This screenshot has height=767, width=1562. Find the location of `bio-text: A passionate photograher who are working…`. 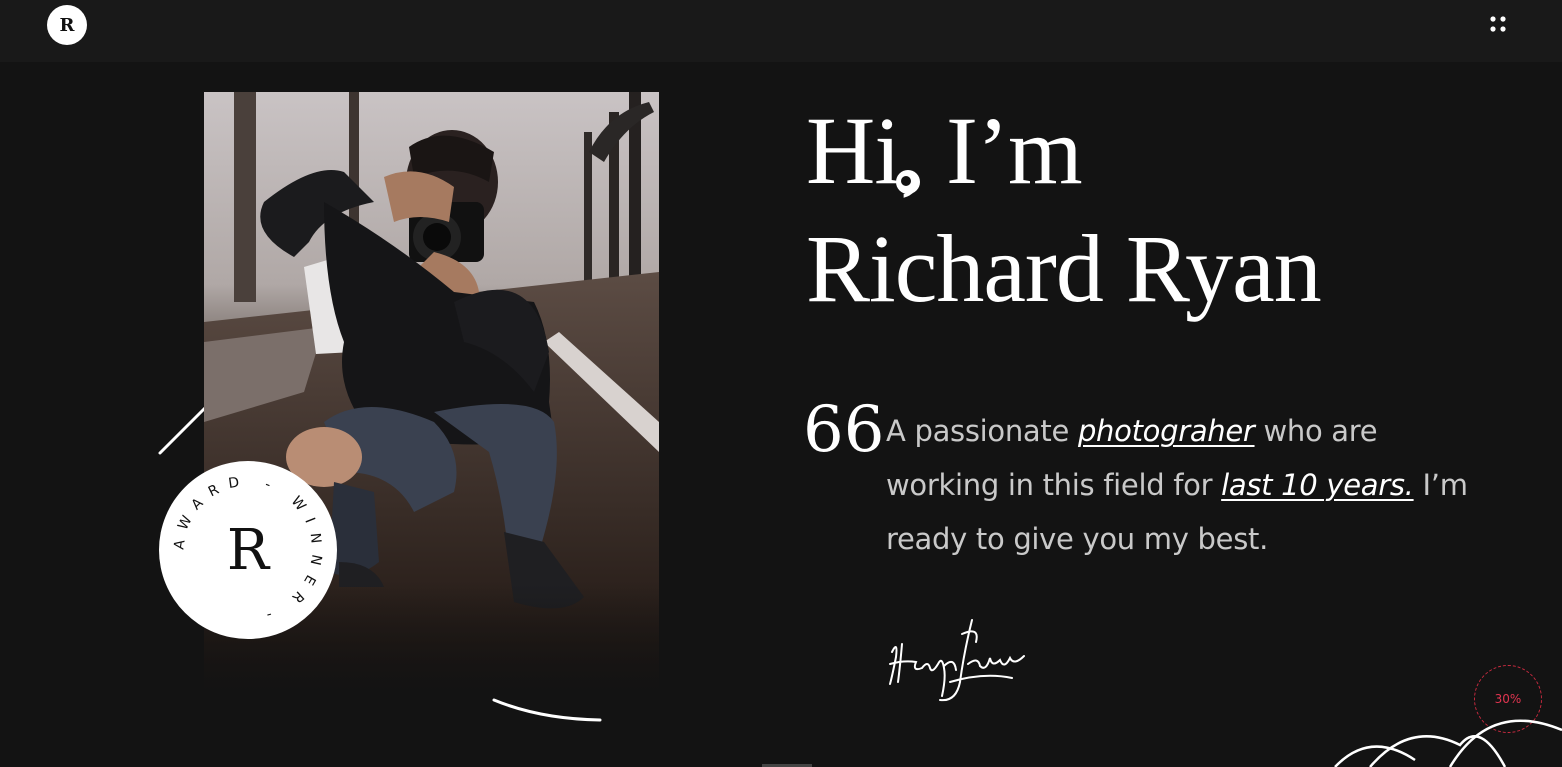

bio-text: A passionate photograher who are working… is located at coordinates (1186, 485).